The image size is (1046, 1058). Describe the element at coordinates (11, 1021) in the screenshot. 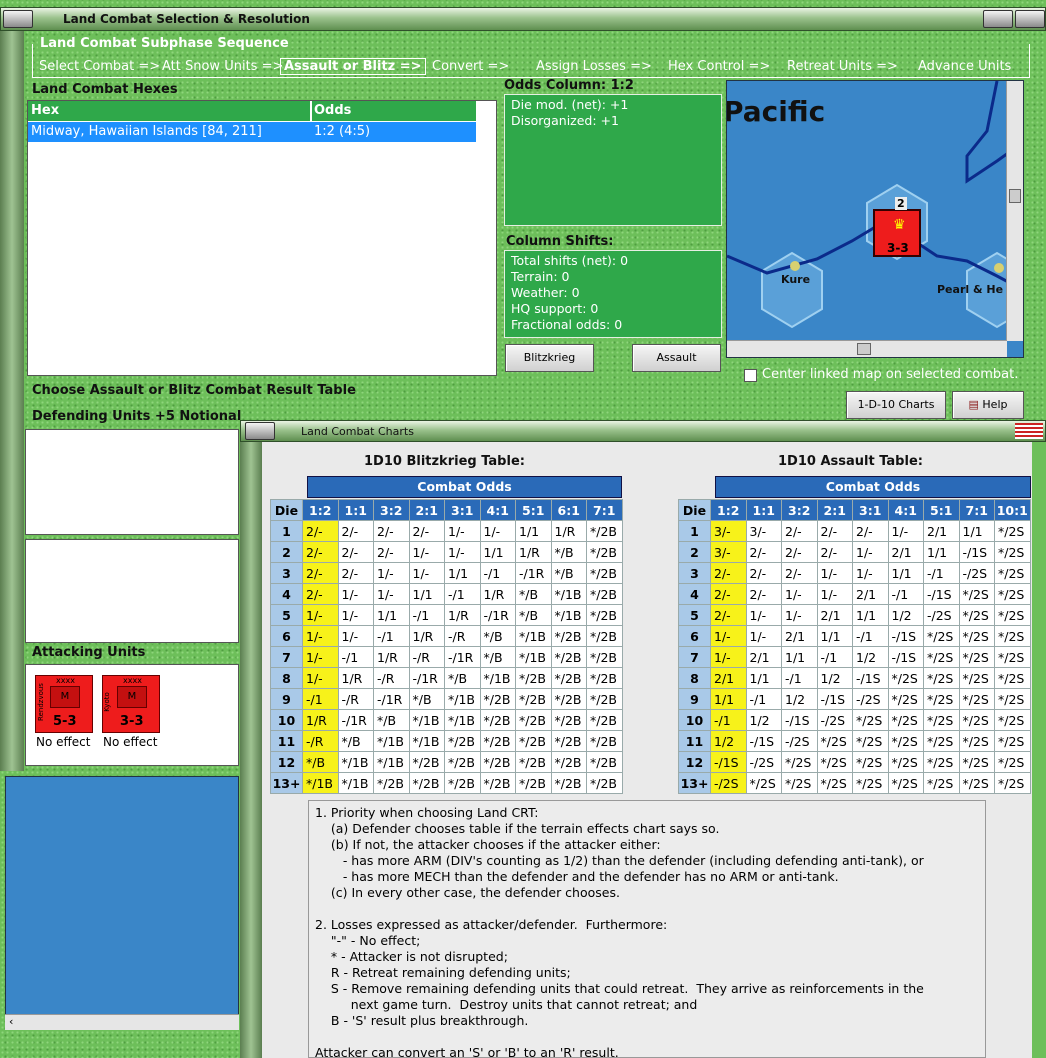

I see `scroll-left-arrow-icon: ‹` at that location.